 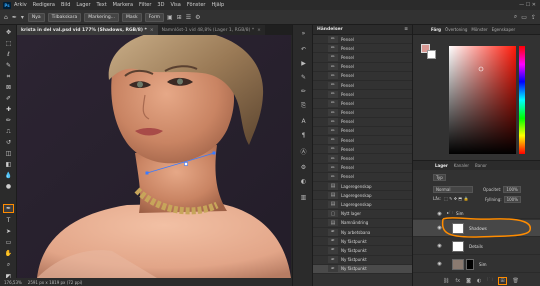 I want to click on hand-tool-icon: ✋, so click(x=8, y=253).